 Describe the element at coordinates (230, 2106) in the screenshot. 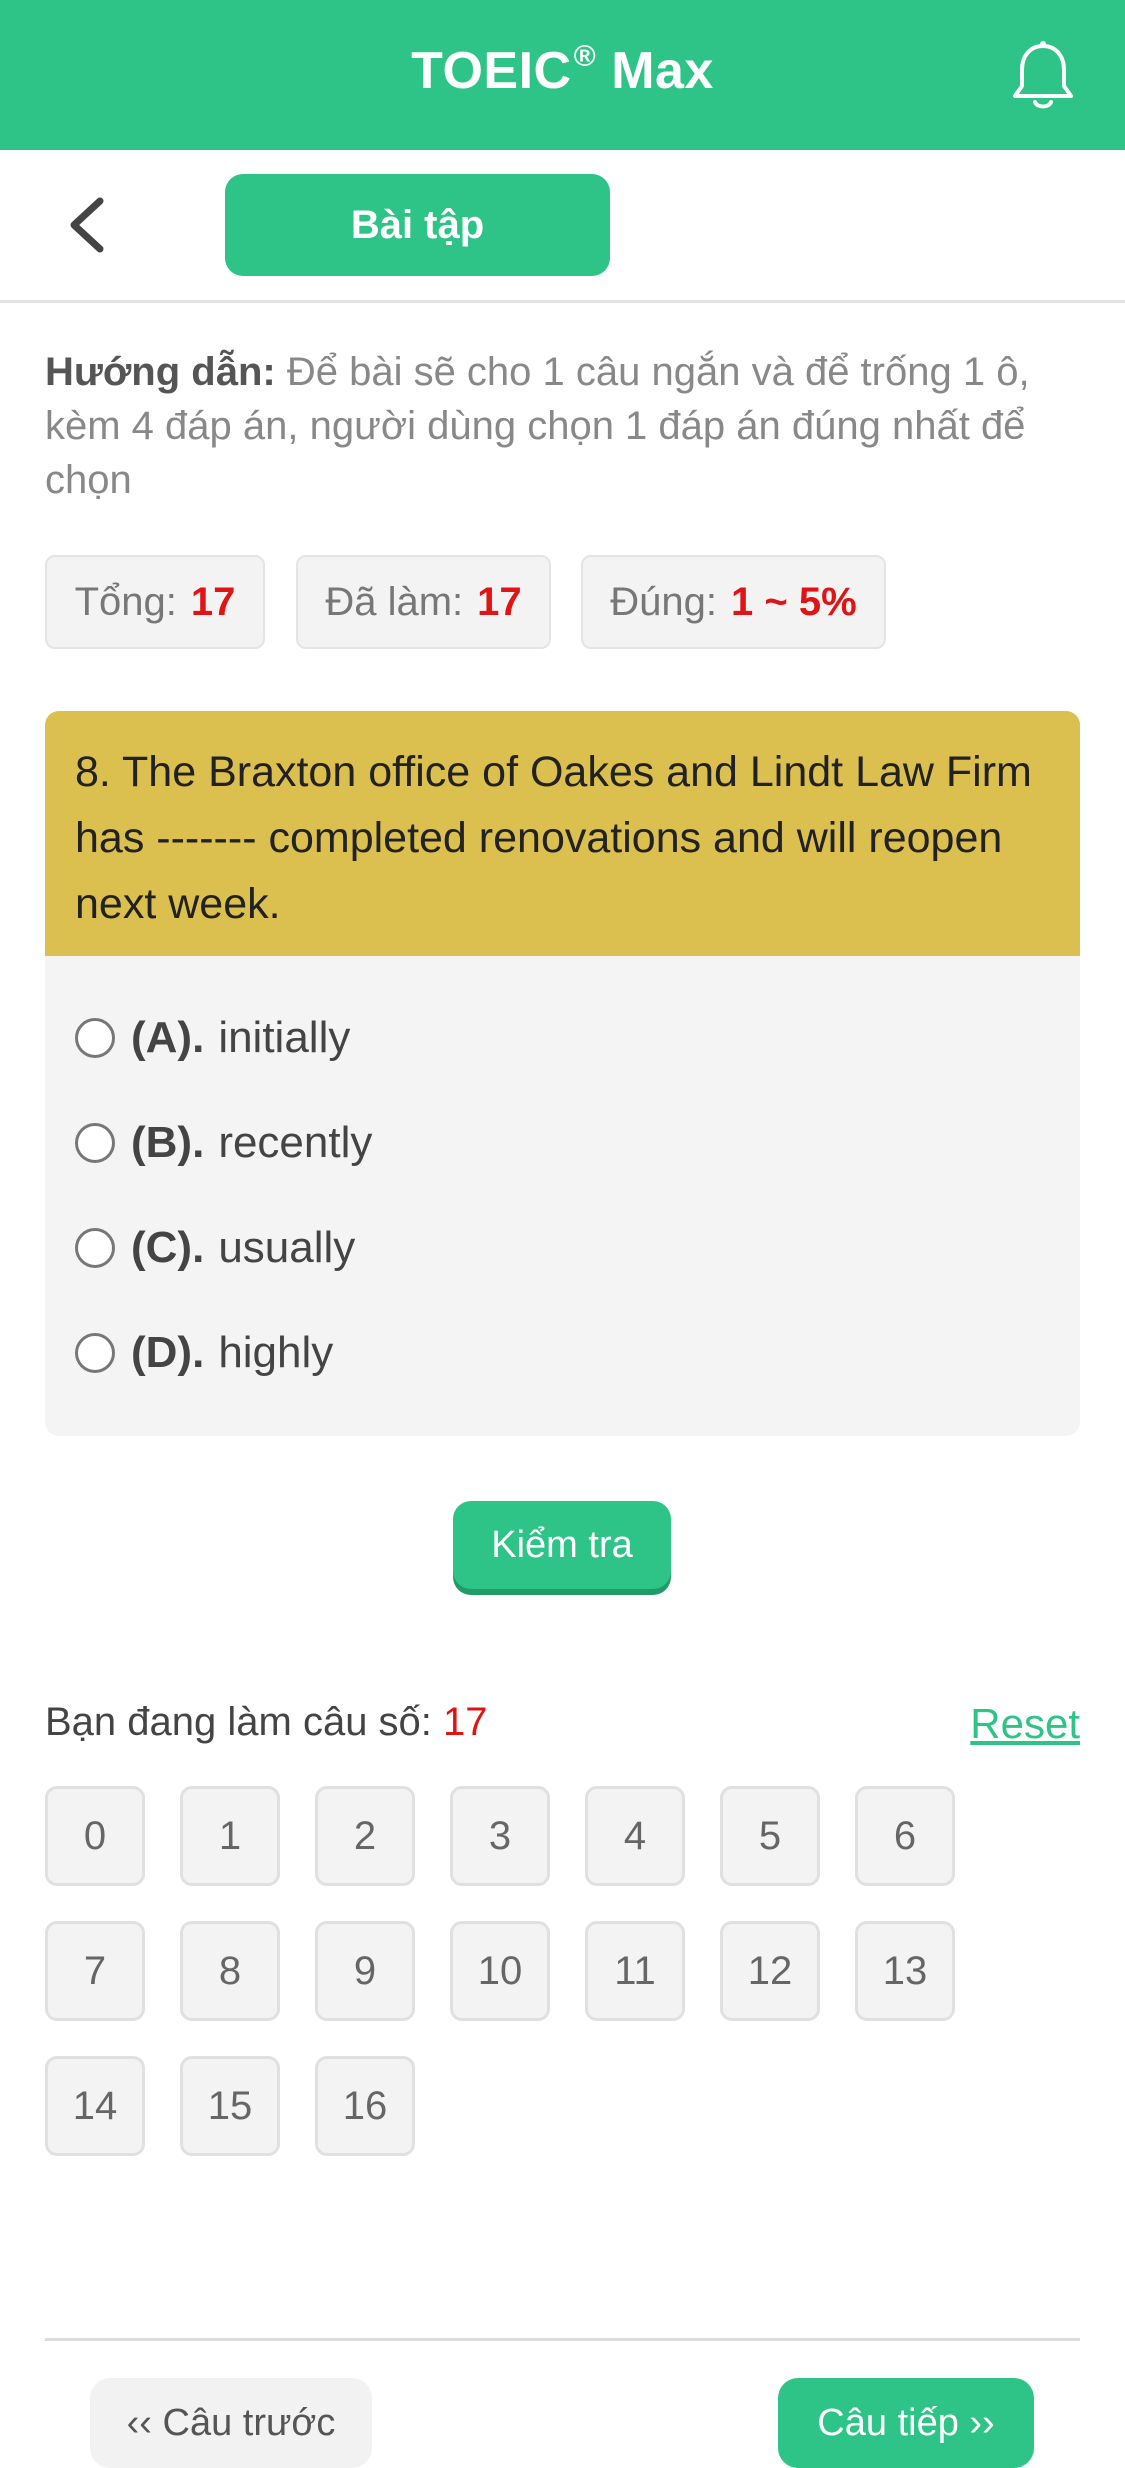

I see `question-number-button: 15` at that location.